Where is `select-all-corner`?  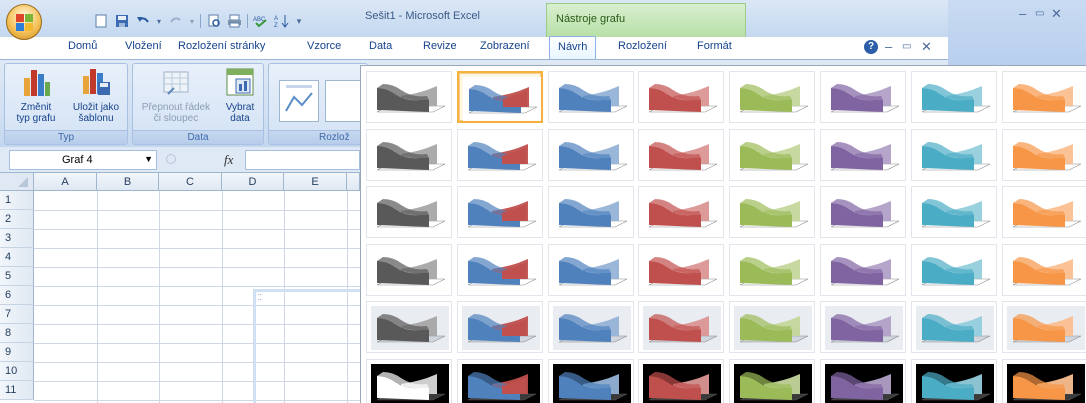 select-all-corner is located at coordinates (17, 182).